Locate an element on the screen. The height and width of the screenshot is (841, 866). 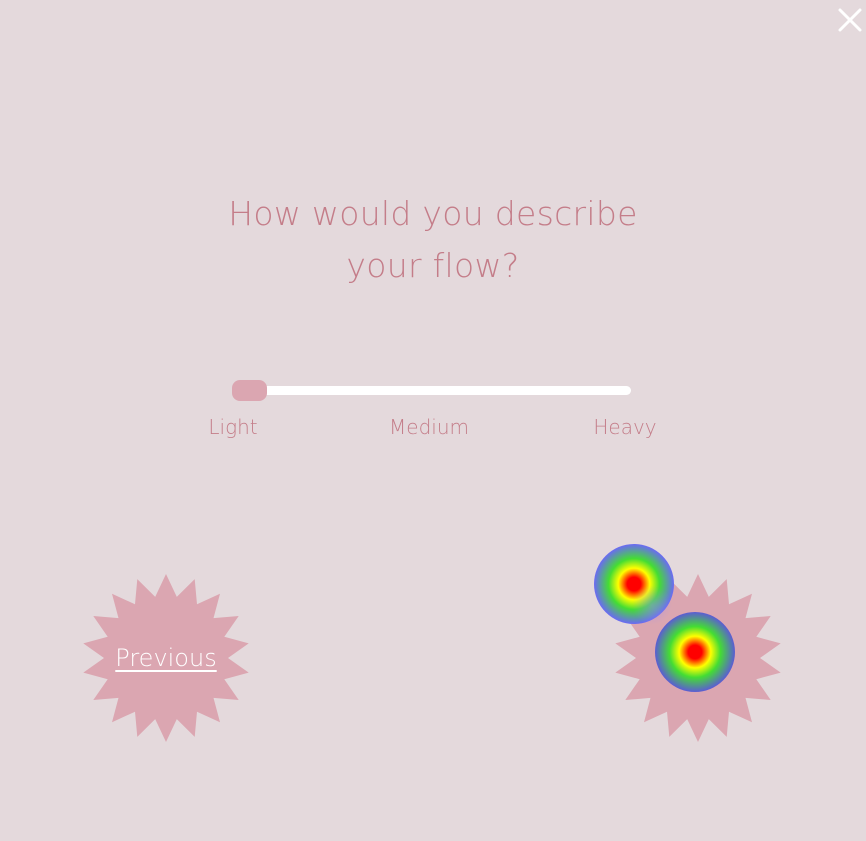
next-button: Next is located at coordinates (698, 658).